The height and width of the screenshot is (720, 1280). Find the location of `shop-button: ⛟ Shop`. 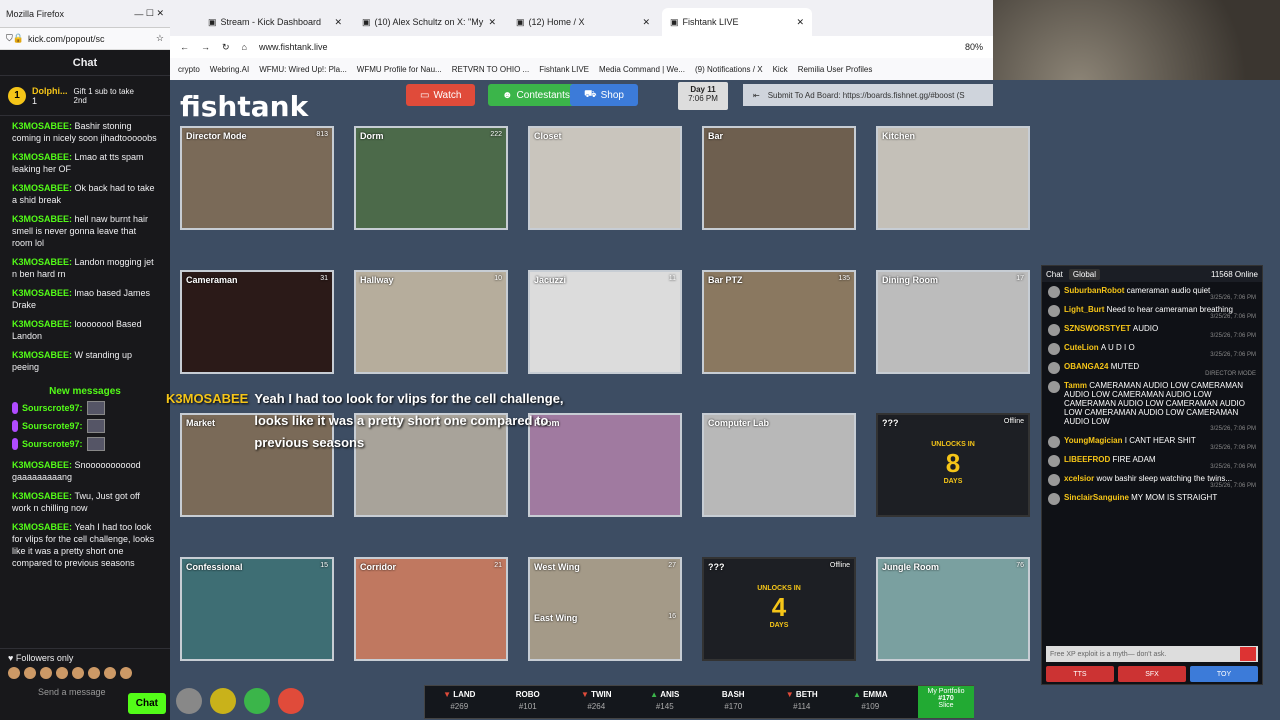

shop-button: ⛟ Shop is located at coordinates (604, 95).